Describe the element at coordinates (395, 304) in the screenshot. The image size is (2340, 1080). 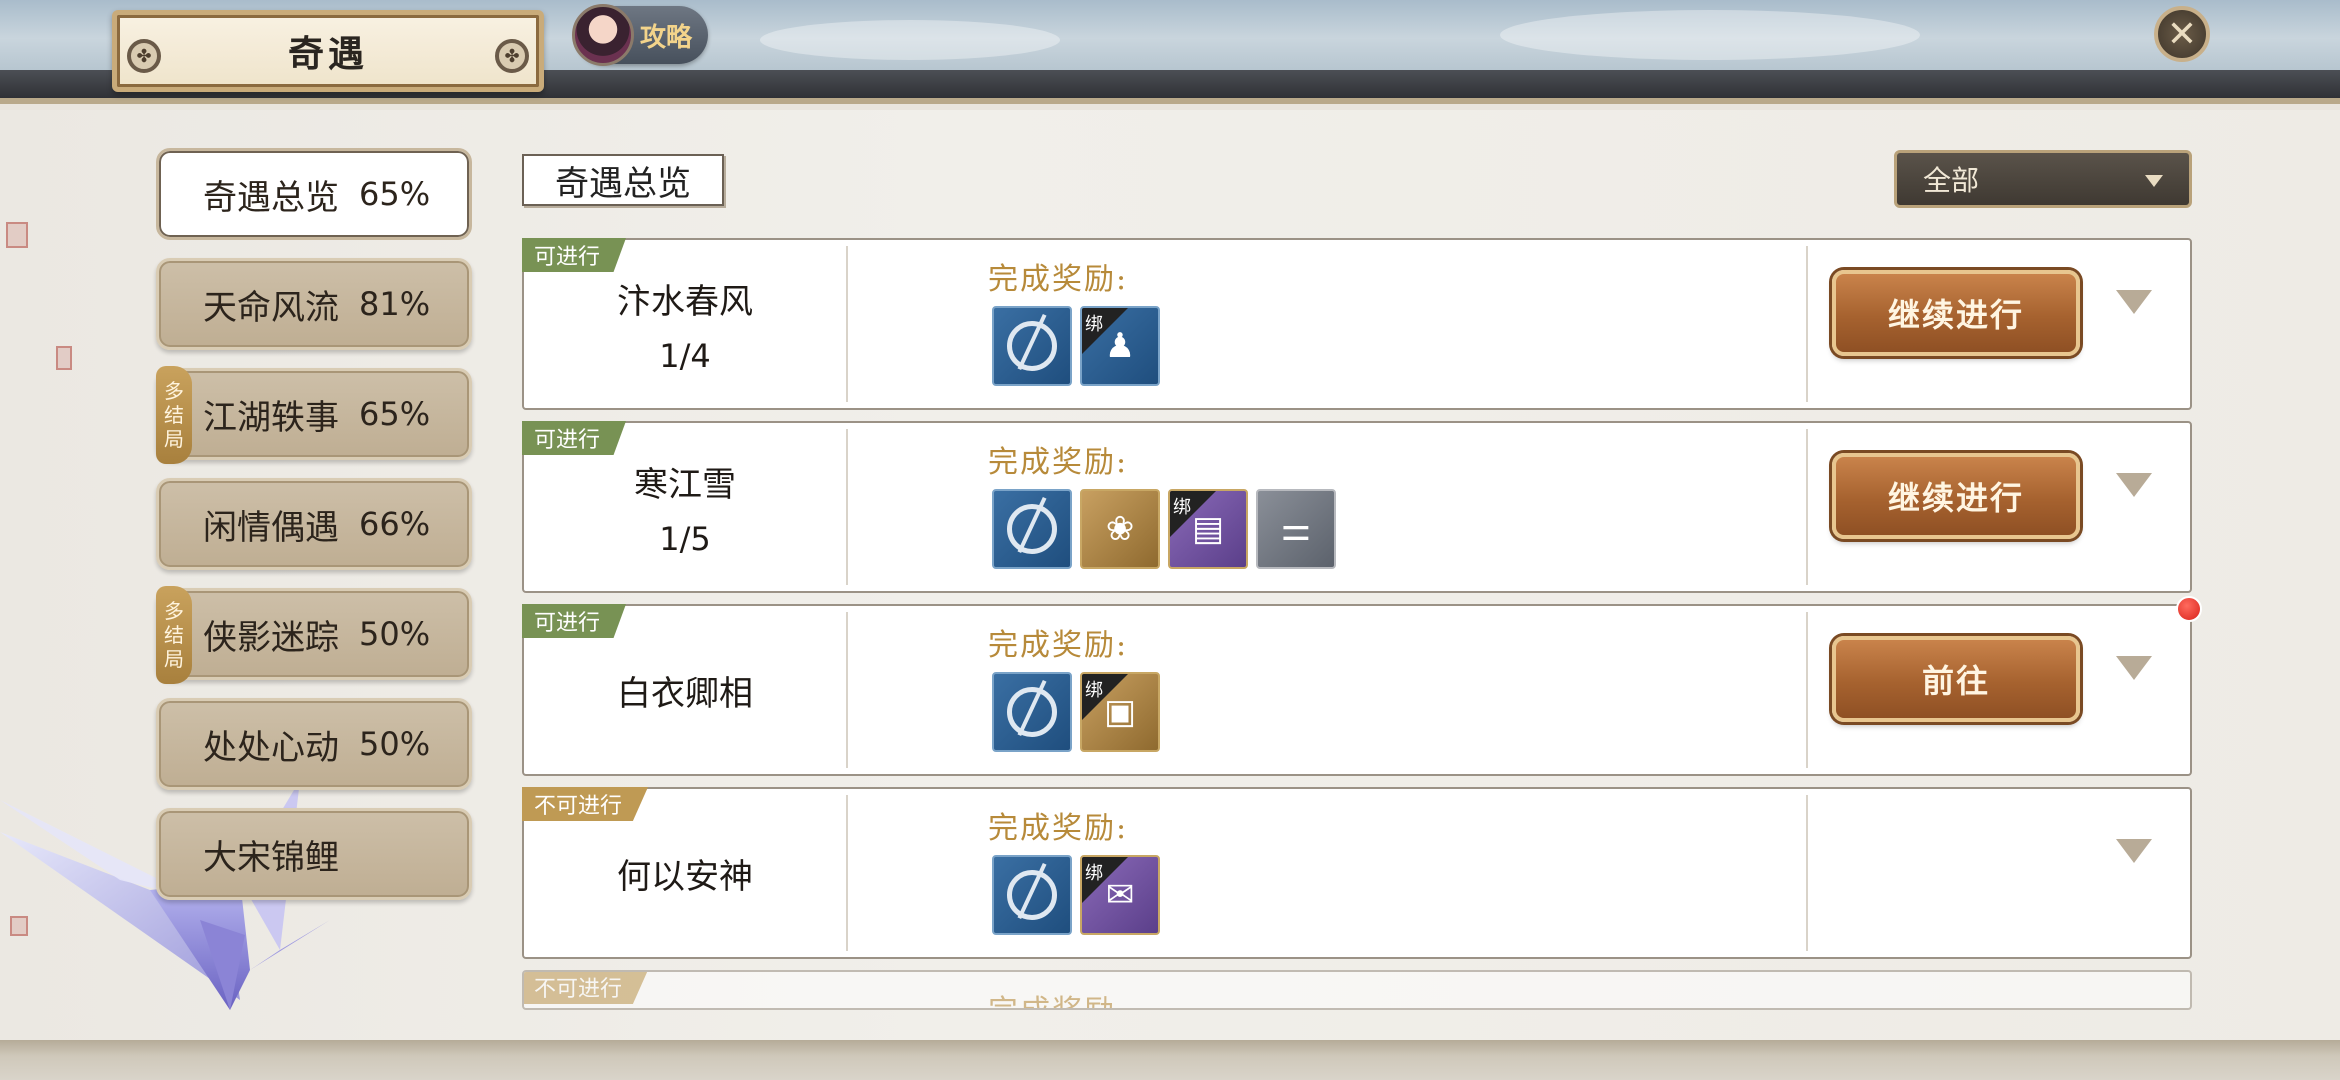
I see `sidebar-item-percent: 81%` at that location.